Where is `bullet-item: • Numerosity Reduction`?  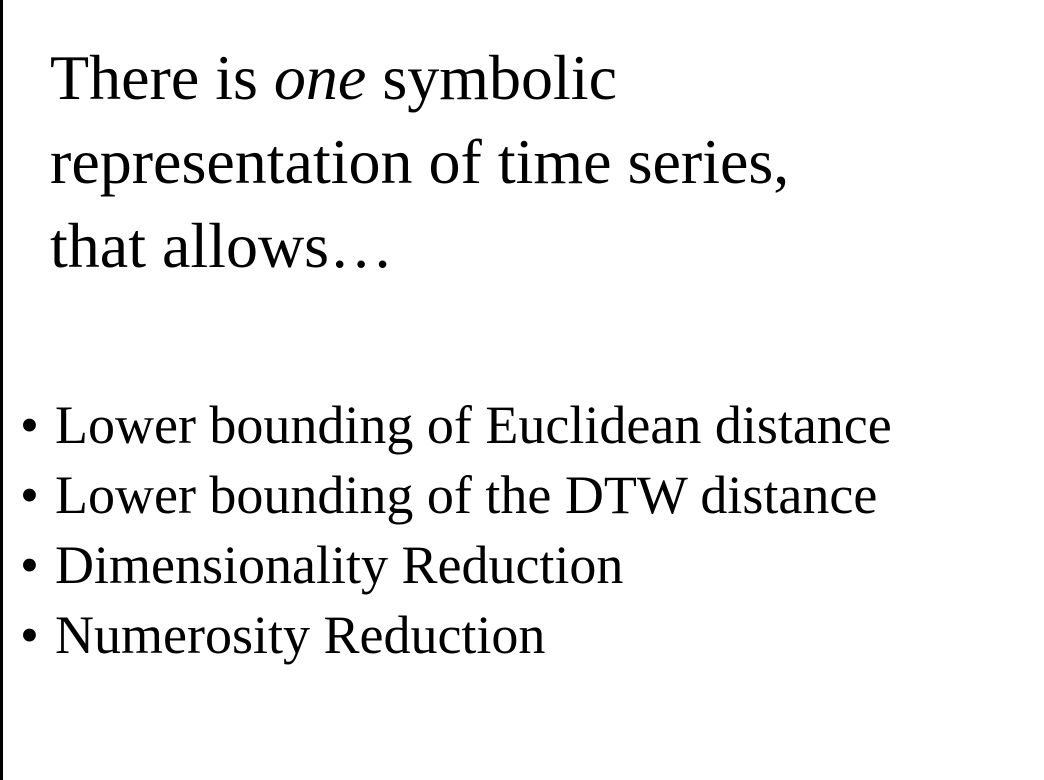
bullet-item: • Numerosity Reduction is located at coordinates (456, 635).